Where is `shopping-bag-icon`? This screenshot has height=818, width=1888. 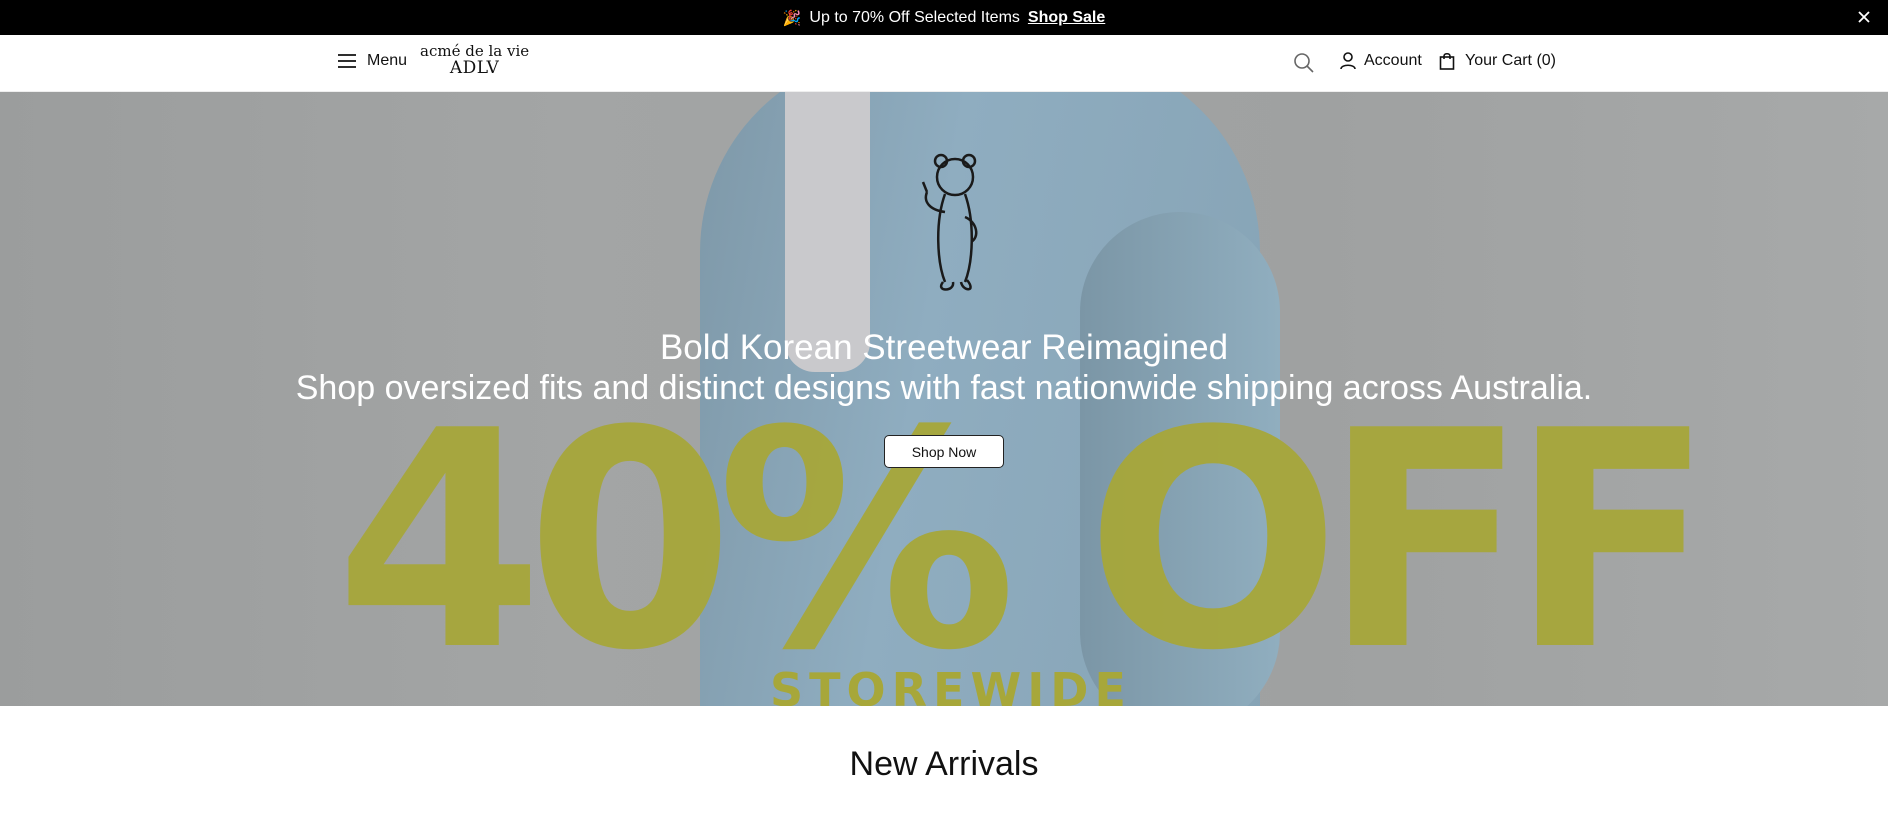
shopping-bag-icon is located at coordinates (1447, 61).